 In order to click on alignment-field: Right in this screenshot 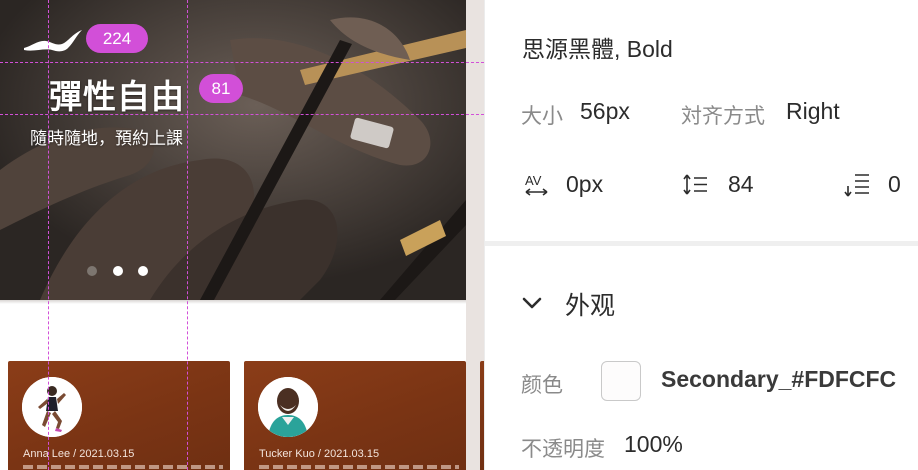, I will do `click(813, 111)`.